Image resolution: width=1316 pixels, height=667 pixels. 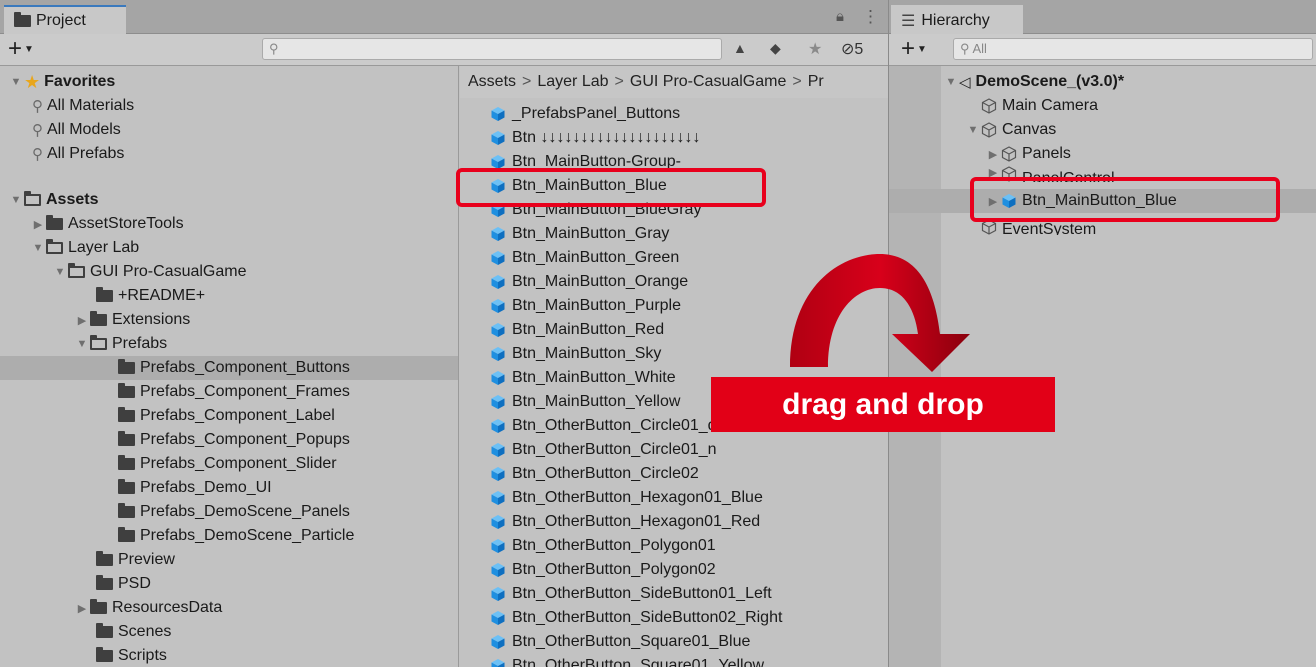 I want to click on asset-item: Btn_MainButton_Purple, so click(x=585, y=306).